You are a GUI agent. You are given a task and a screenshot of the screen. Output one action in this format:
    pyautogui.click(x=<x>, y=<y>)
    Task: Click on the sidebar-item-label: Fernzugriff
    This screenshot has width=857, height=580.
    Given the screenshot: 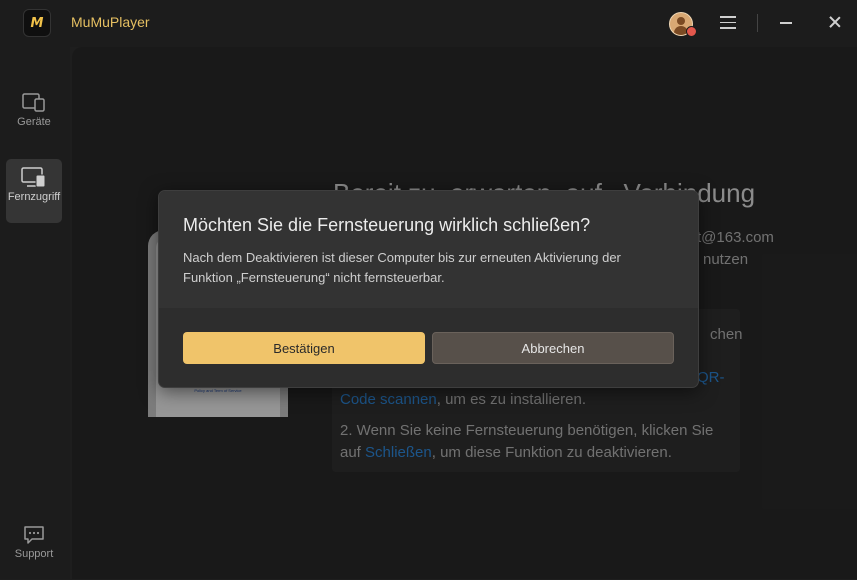 What is the action you would take?
    pyautogui.click(x=34, y=197)
    